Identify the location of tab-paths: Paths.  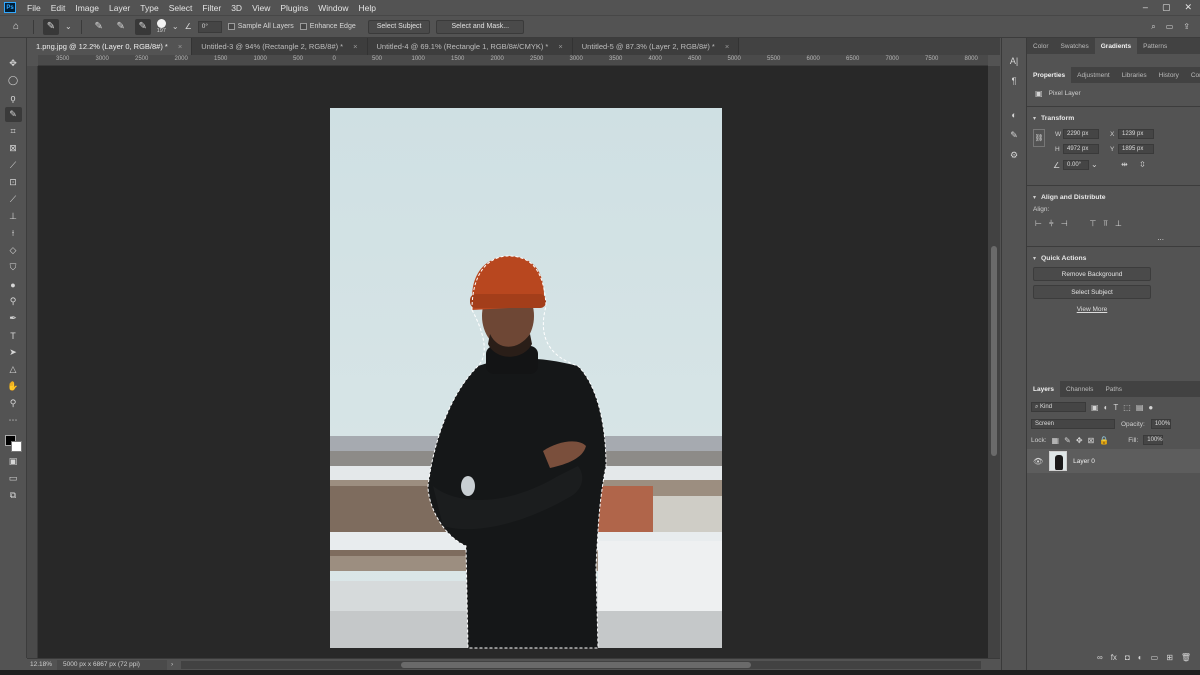
(1113, 389).